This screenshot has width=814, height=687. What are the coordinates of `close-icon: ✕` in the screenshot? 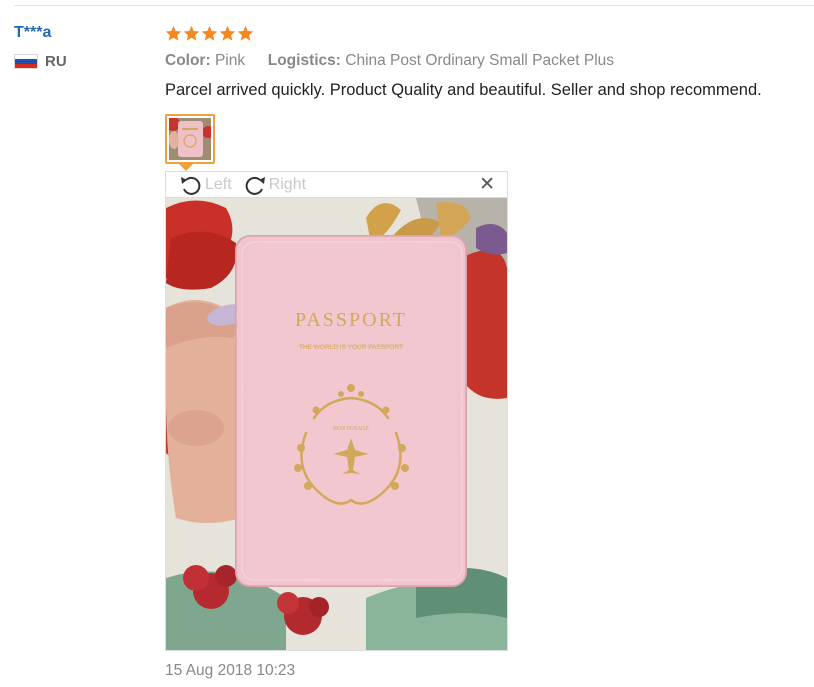 It's located at (487, 185).